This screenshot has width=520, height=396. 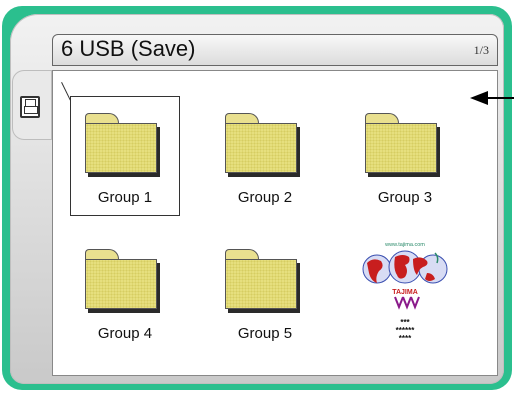 What do you see at coordinates (405, 276) in the screenshot?
I see `world-map-logo-icon: www.tajima.com TAJIMA` at bounding box center [405, 276].